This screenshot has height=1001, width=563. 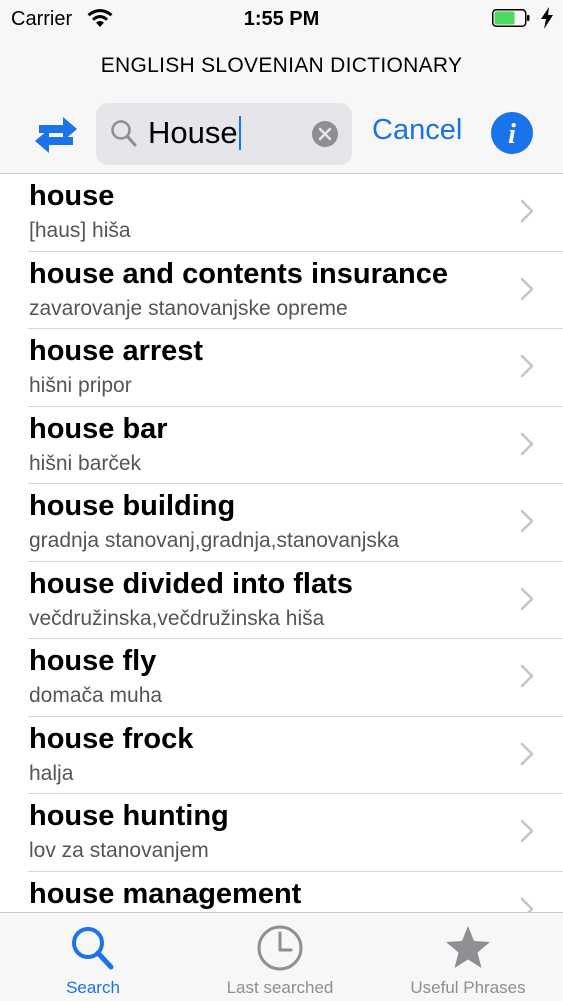 I want to click on clear-search-icon, so click(x=325, y=134).